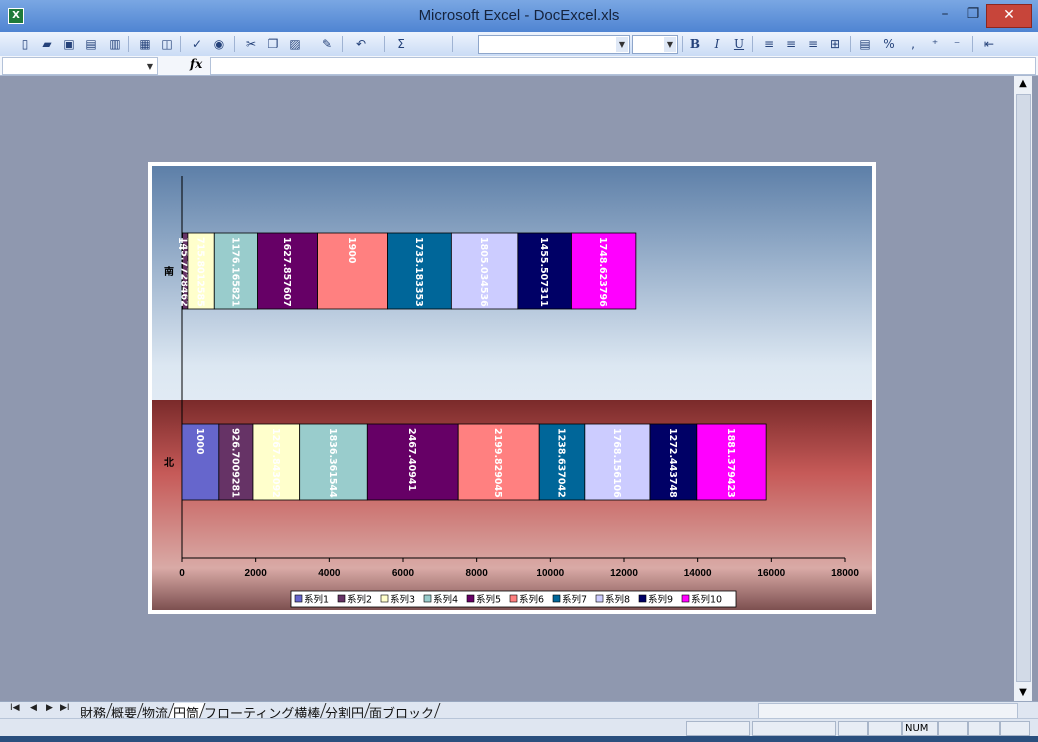 The image size is (1038, 742). Describe the element at coordinates (445, 600) in the screenshot. I see `legend-label: 系列4` at that location.